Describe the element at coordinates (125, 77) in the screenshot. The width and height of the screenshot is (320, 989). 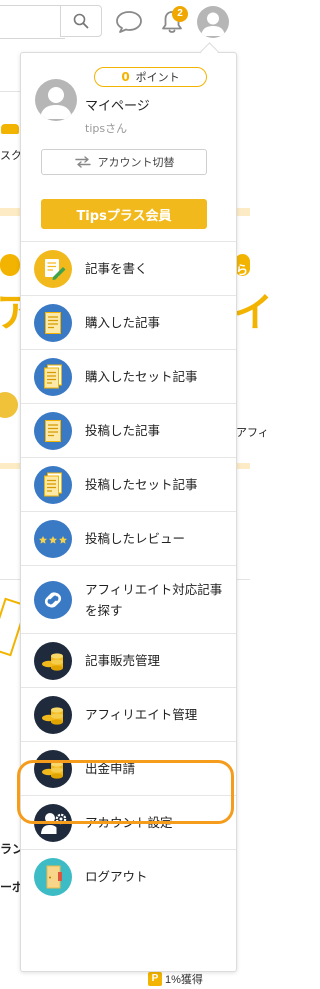
I see `points-value: 0` at that location.